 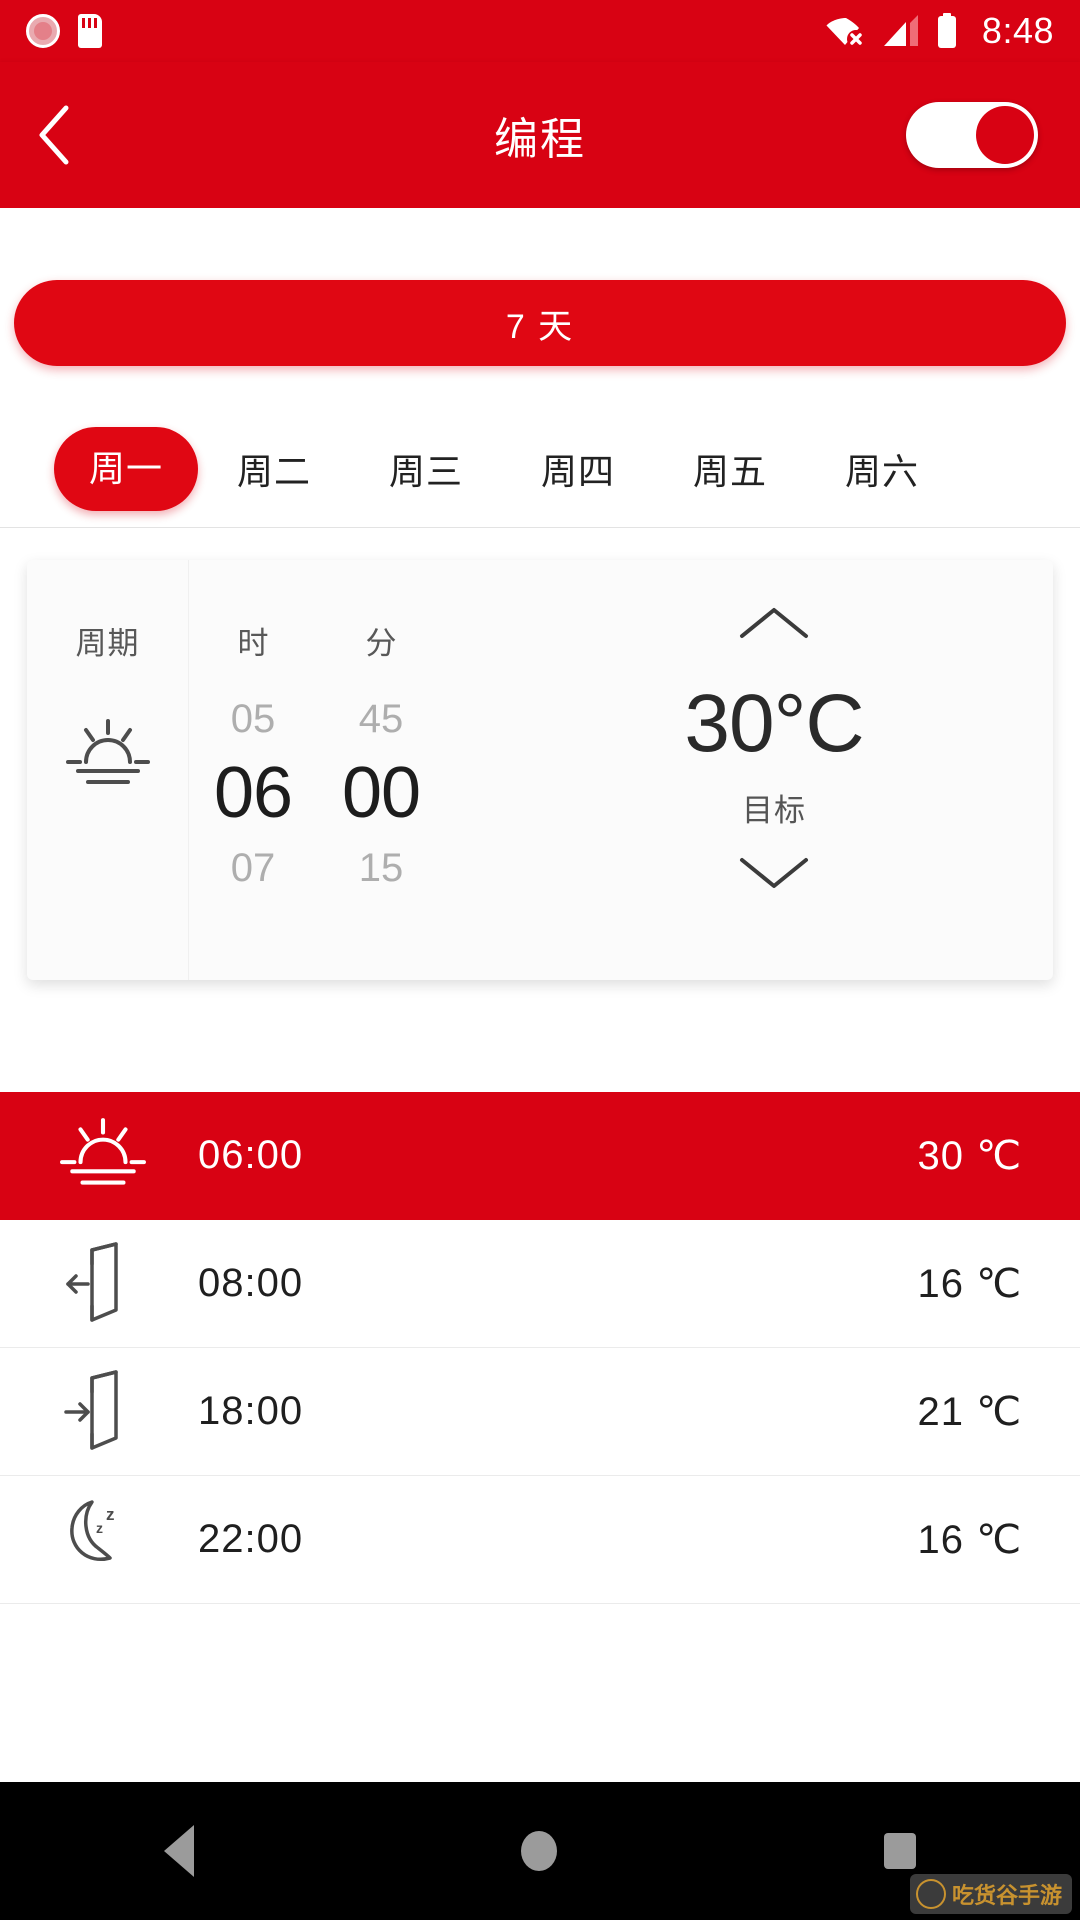 I want to click on day-tab-label: 周二, so click(x=273, y=471).